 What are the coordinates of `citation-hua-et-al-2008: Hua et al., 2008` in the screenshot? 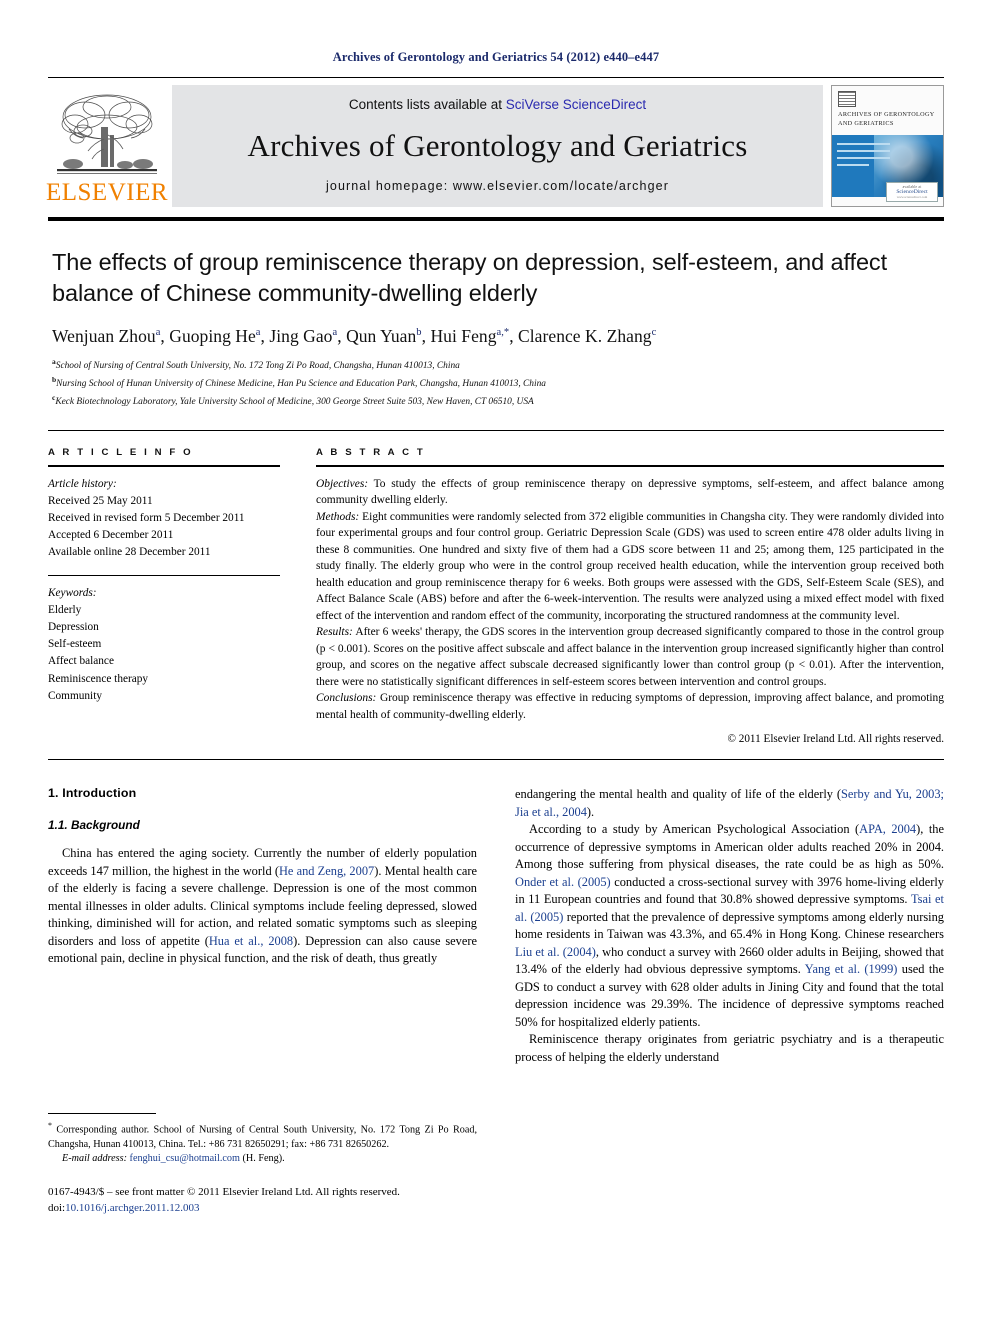 It's located at (251, 941).